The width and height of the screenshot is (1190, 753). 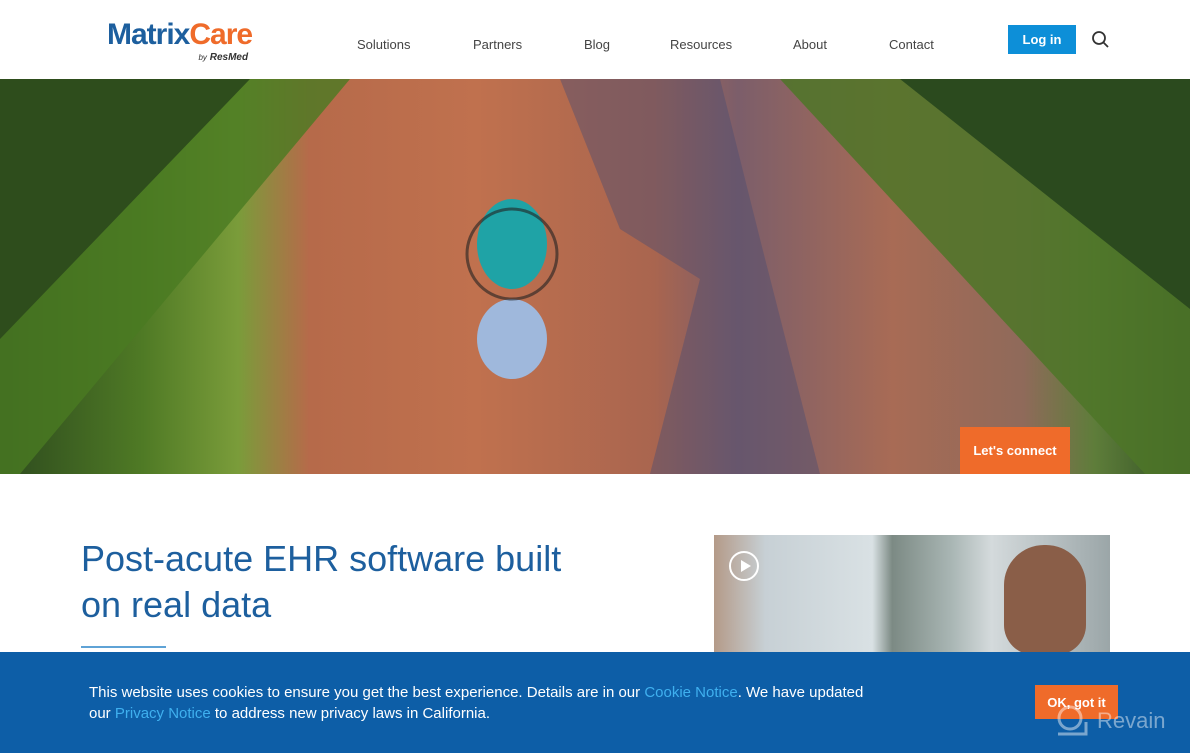 I want to click on nav-contact: Contact, so click(x=911, y=44).